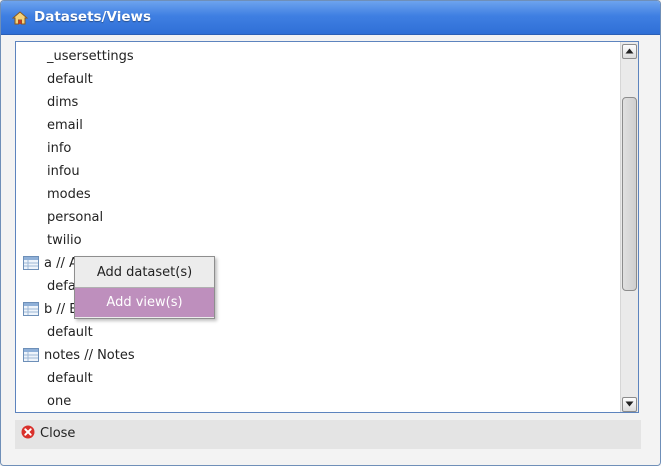 Image resolution: width=661 pixels, height=466 pixels. Describe the element at coordinates (144, 272) in the screenshot. I see `menu-item-add-datasets: Add dataset(s)` at that location.